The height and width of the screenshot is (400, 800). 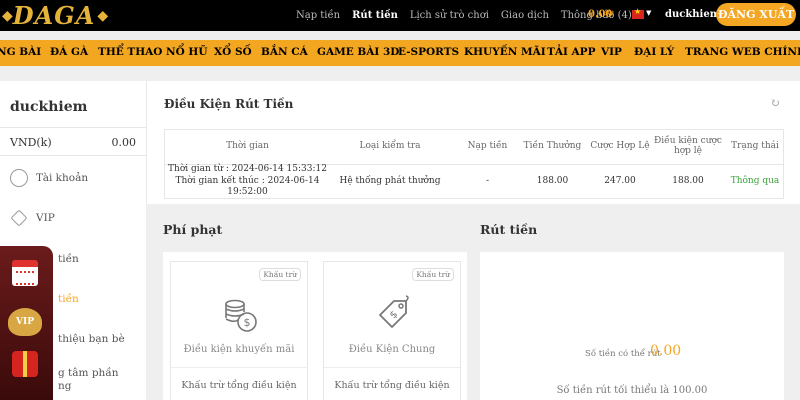 I want to click on sidebar-item-withdraw: tiền, so click(x=68, y=299).